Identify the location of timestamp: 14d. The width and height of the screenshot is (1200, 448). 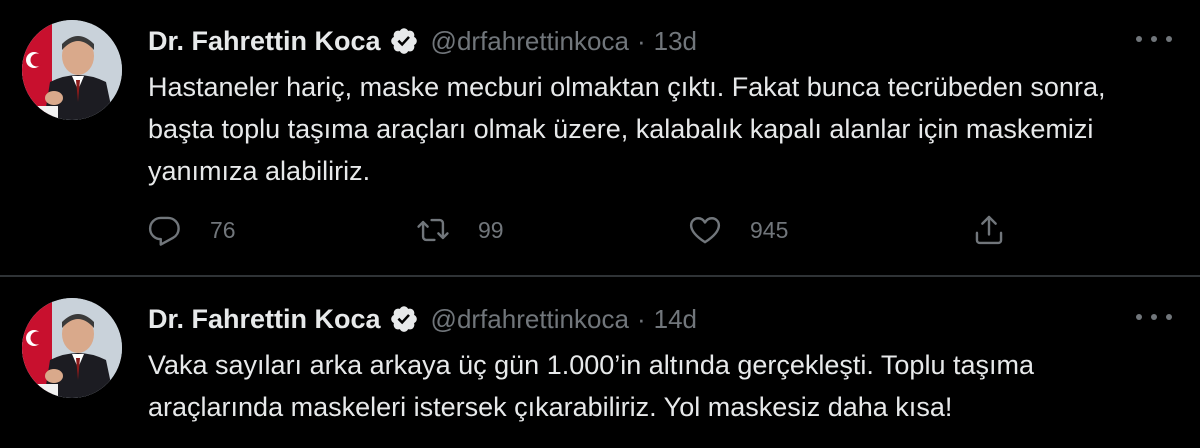
(675, 319).